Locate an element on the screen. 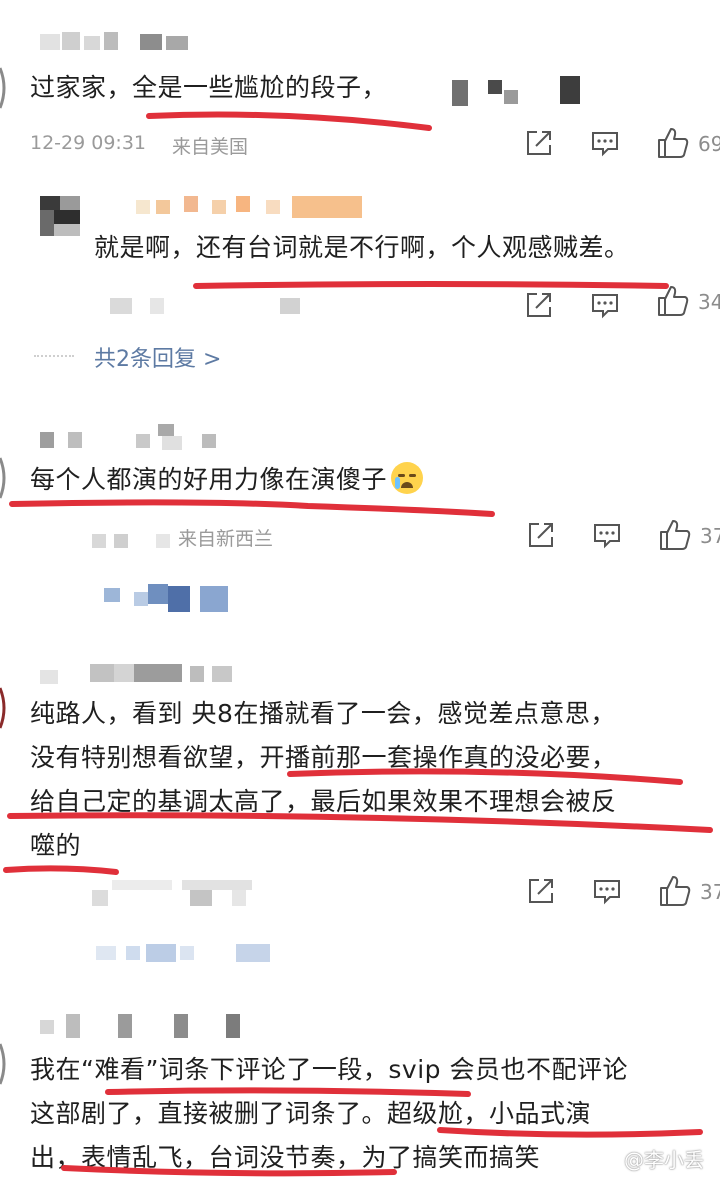 This screenshot has height=1184, width=720. view-replies-link: 共2条回复 > is located at coordinates (157, 357).